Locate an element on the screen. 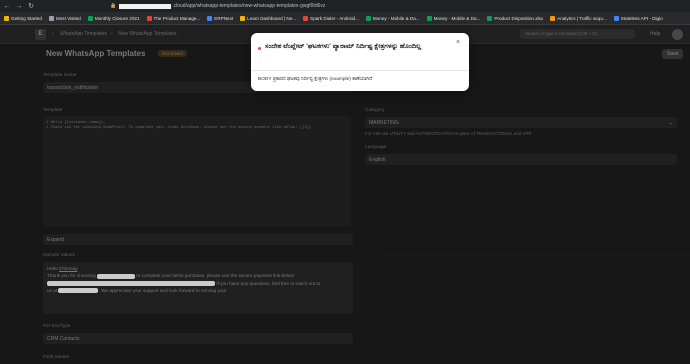 This screenshot has height=364, width=690. bookmark-label: Most Visited is located at coordinates (68, 18).